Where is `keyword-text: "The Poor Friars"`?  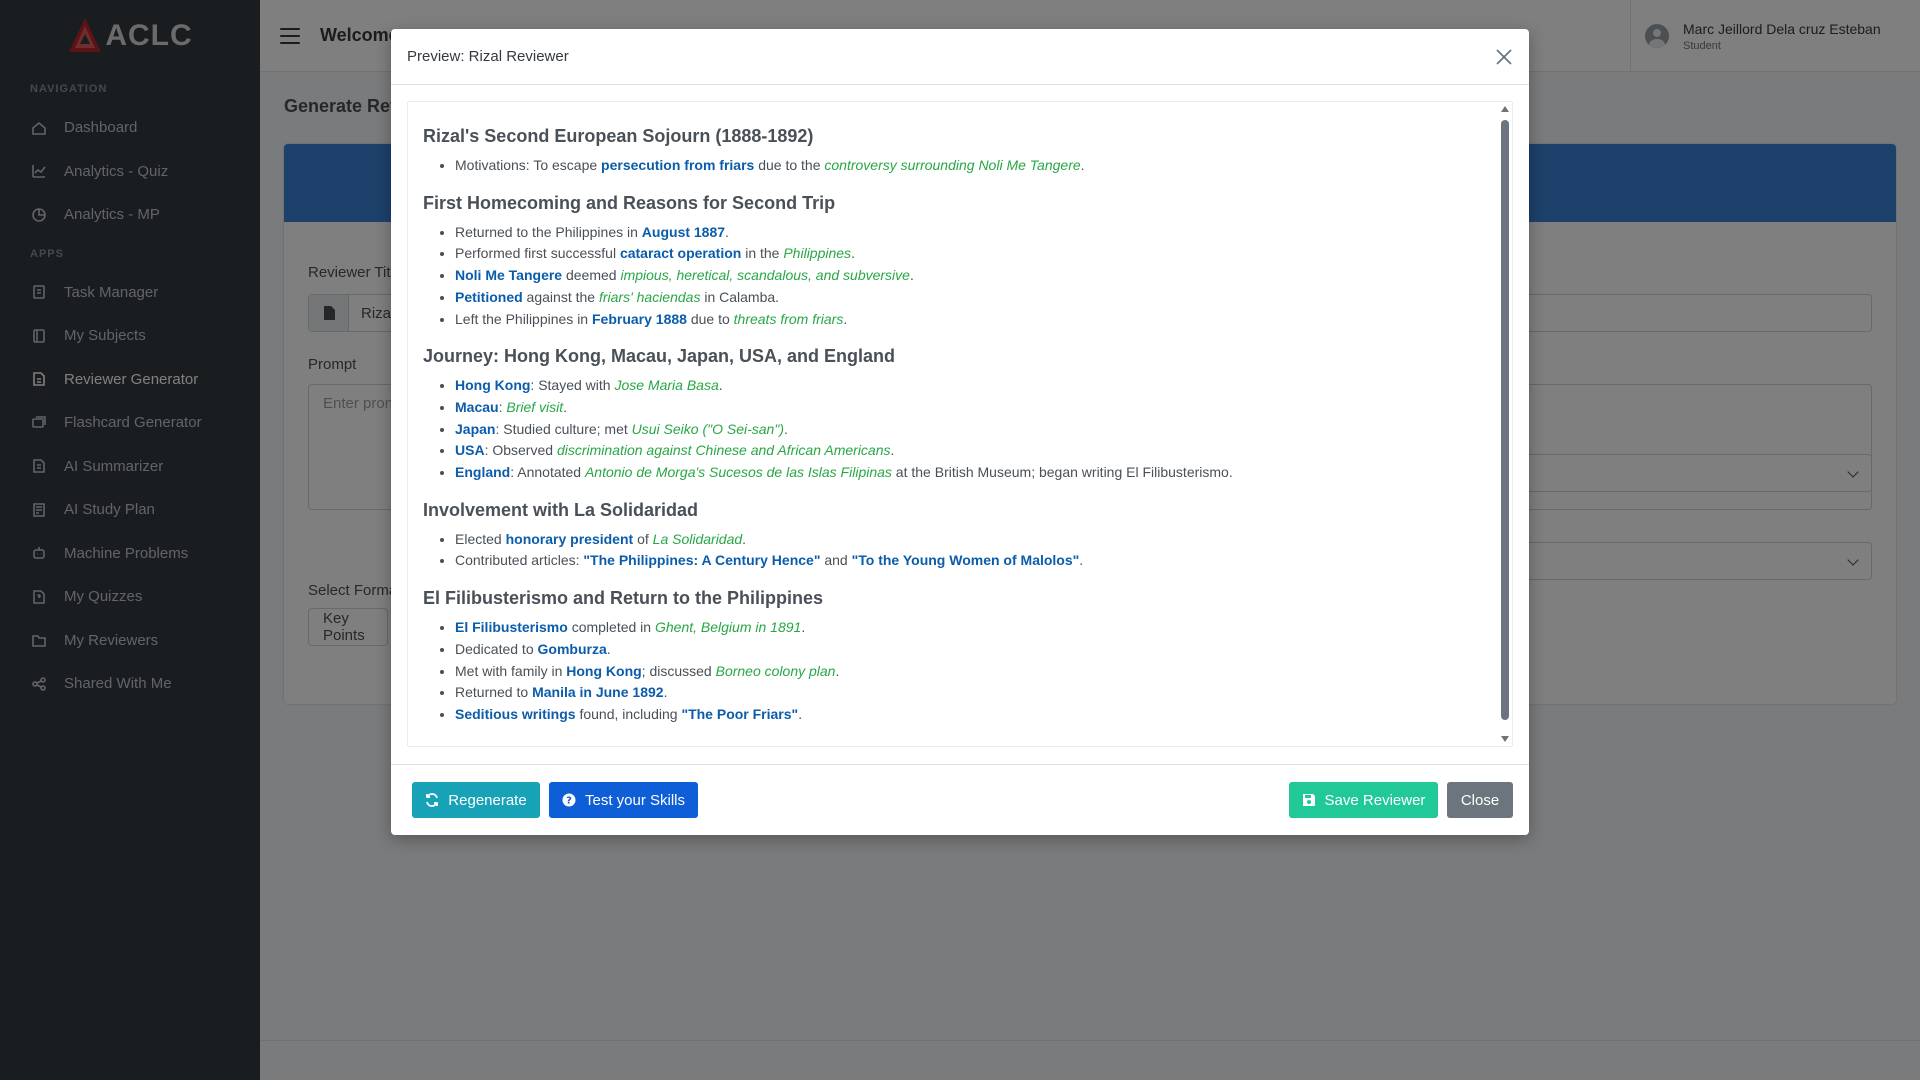
keyword-text: "The Poor Friars" is located at coordinates (740, 713).